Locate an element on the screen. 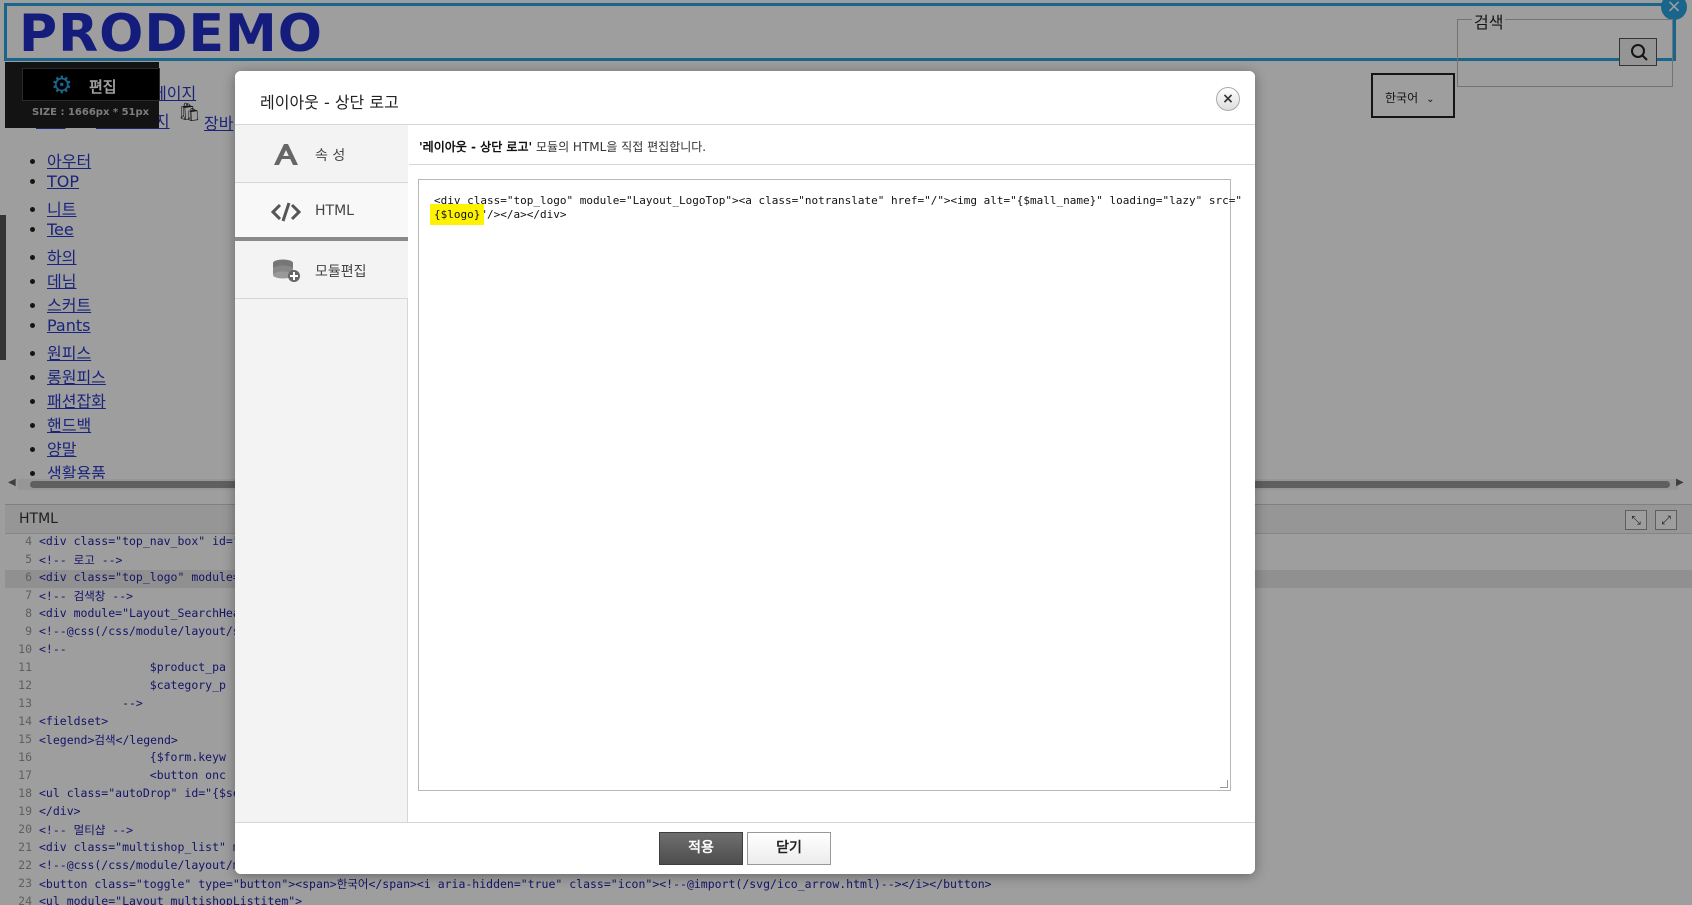  dialog-footer: 적용 닫기 is located at coordinates (745, 848).